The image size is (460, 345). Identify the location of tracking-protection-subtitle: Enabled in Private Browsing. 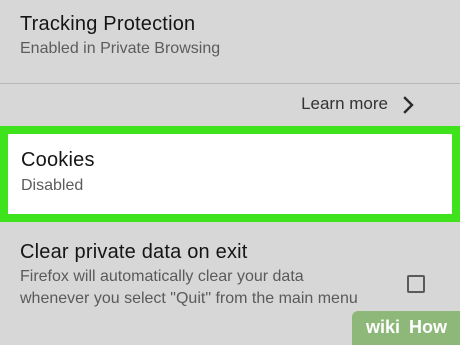
(120, 48).